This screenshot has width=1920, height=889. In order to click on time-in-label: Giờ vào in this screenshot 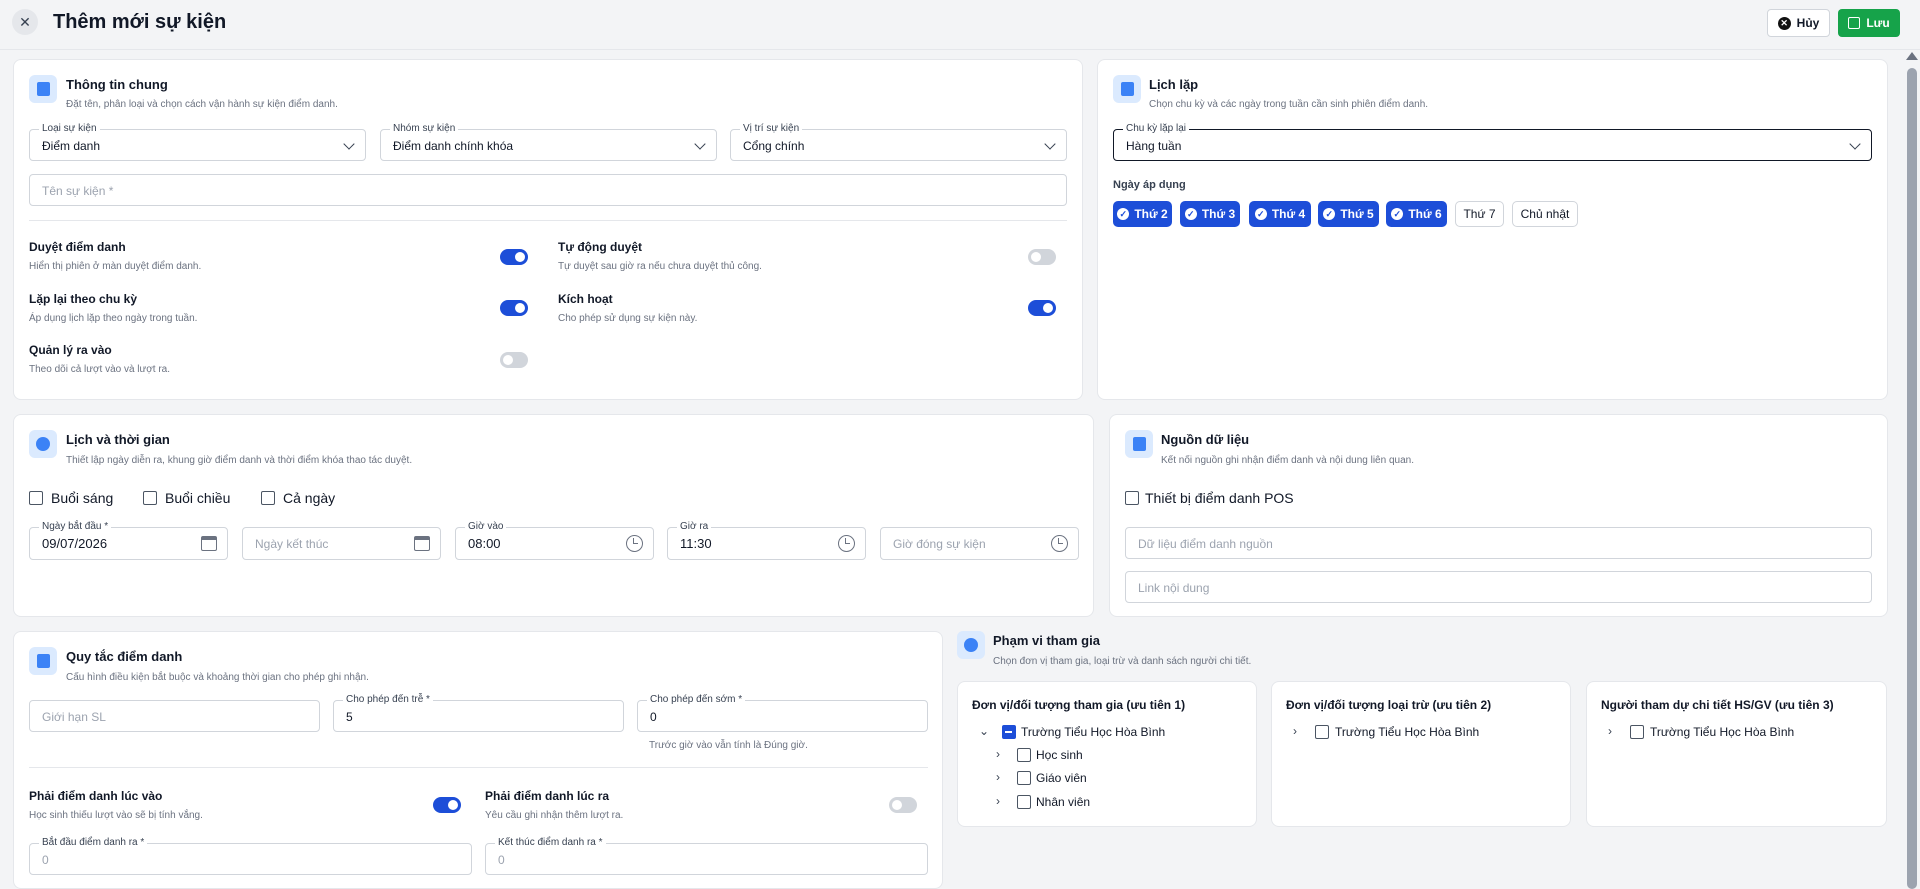, I will do `click(486, 527)`.